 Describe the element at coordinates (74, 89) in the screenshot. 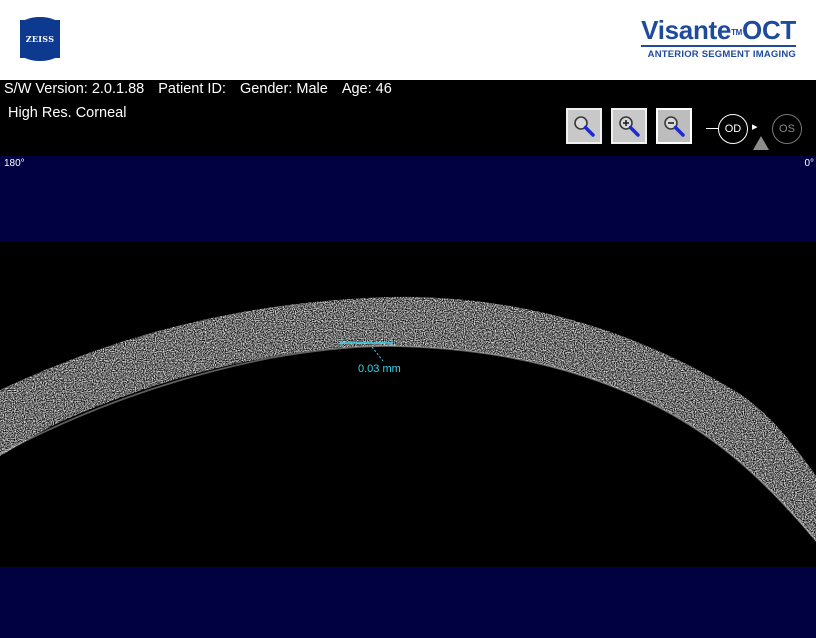

I see `sw-version: S/W Version: 2.0.1.88` at that location.